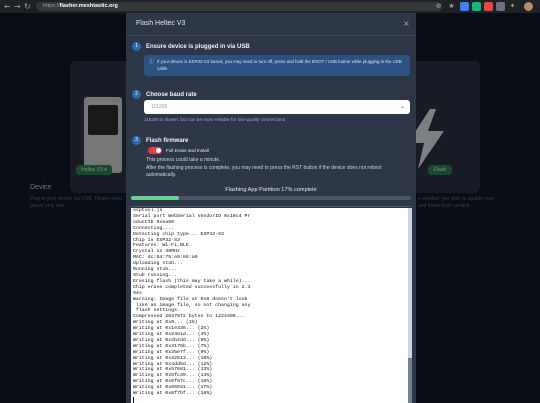 Image resolution: width=540 pixels, height=403 pixels. What do you see at coordinates (152, 62) in the screenshot?
I see `info-icon: ⓘ` at bounding box center [152, 62].